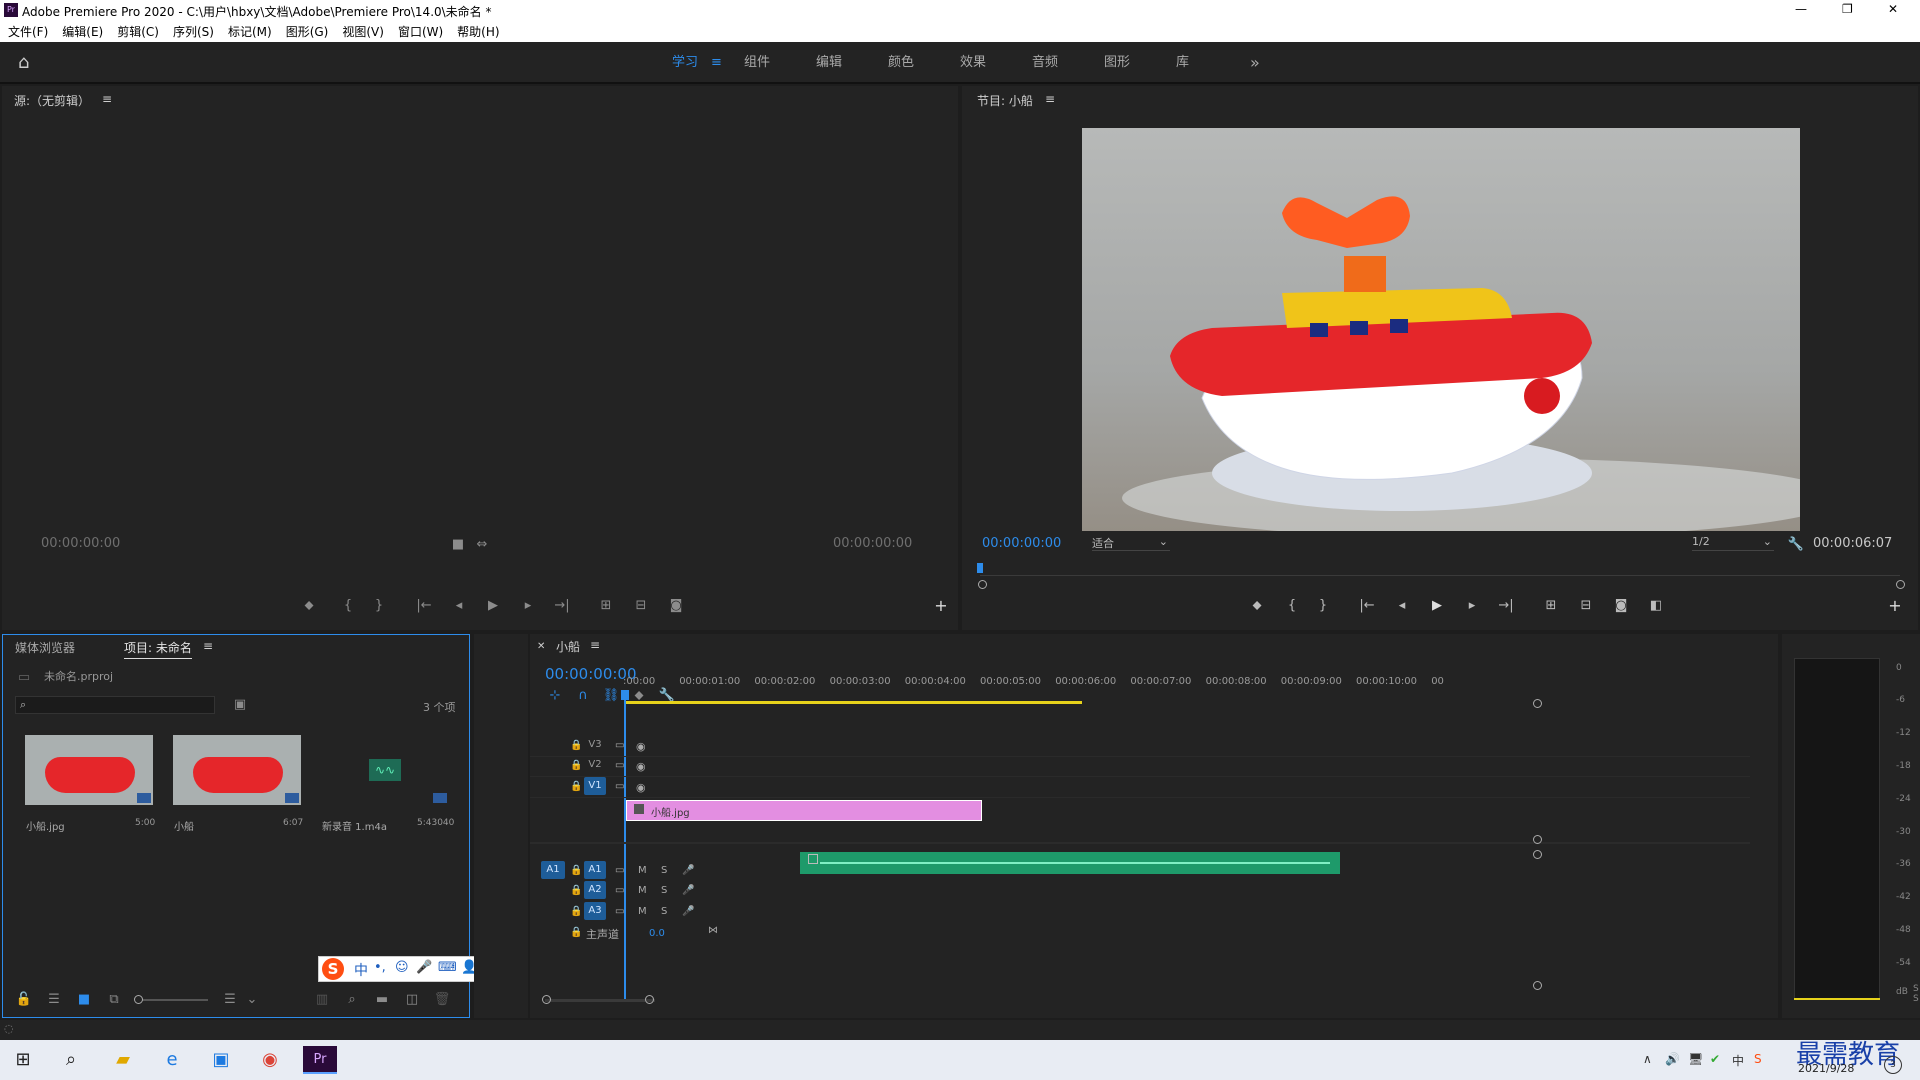 The width and height of the screenshot is (1920, 1080). What do you see at coordinates (595, 786) in the screenshot?
I see `track-target-V1: V1` at bounding box center [595, 786].